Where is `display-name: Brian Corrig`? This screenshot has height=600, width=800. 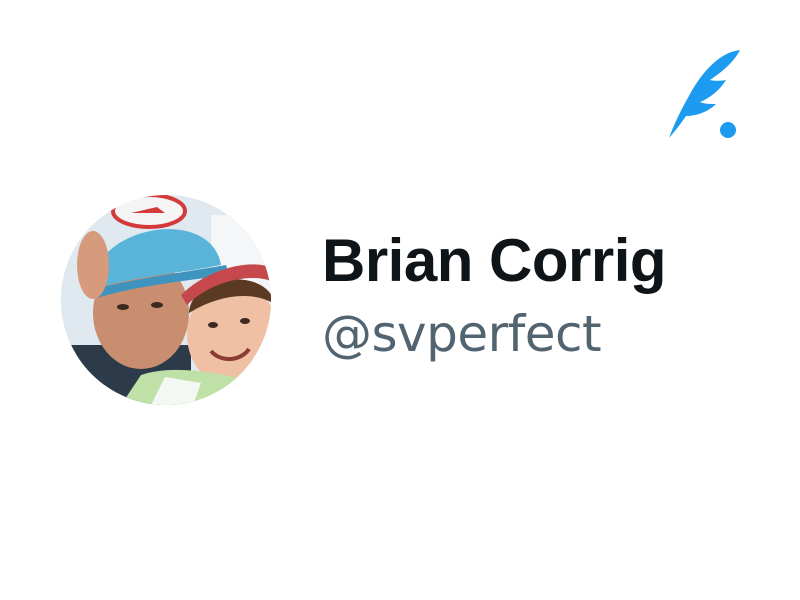 display-name: Brian Corrig is located at coordinates (501, 261).